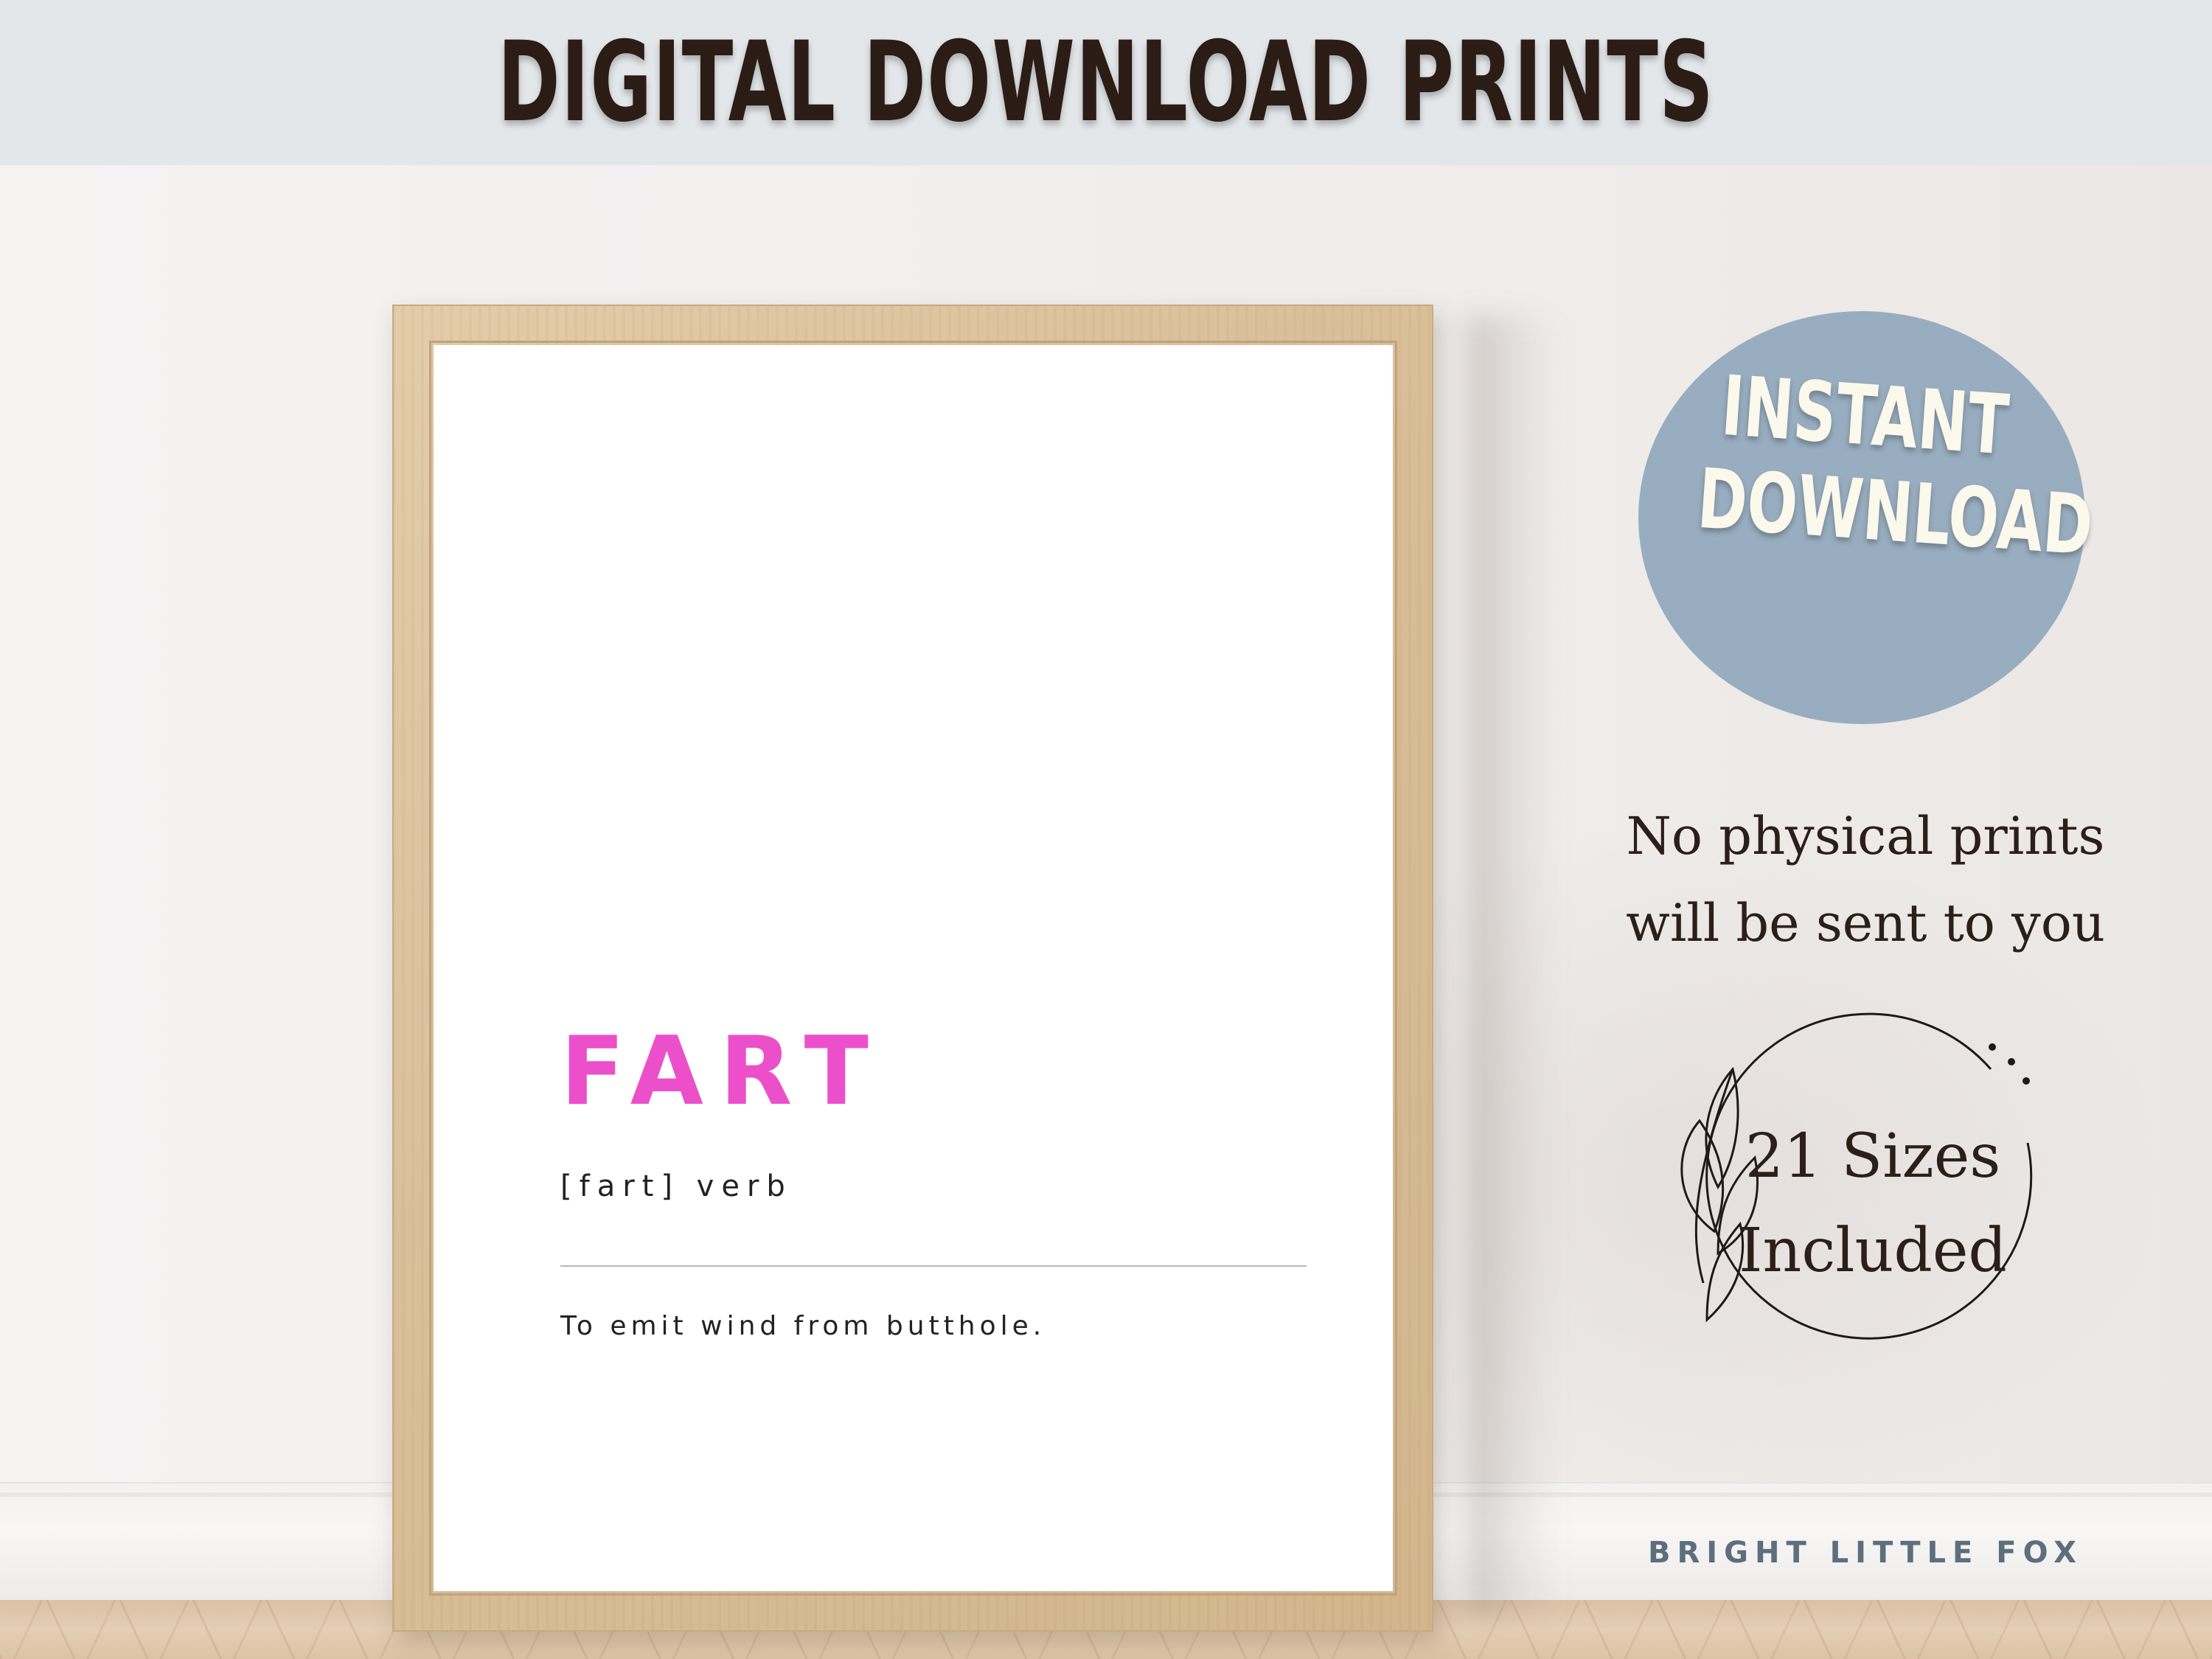  What do you see at coordinates (1865, 836) in the screenshot?
I see `notice-line-1: No physical prints` at bounding box center [1865, 836].